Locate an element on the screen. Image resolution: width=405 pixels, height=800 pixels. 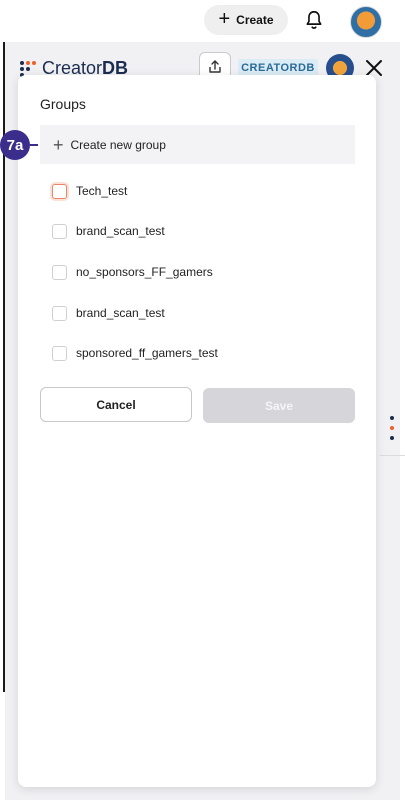
create-button: + Create is located at coordinates (246, 20).